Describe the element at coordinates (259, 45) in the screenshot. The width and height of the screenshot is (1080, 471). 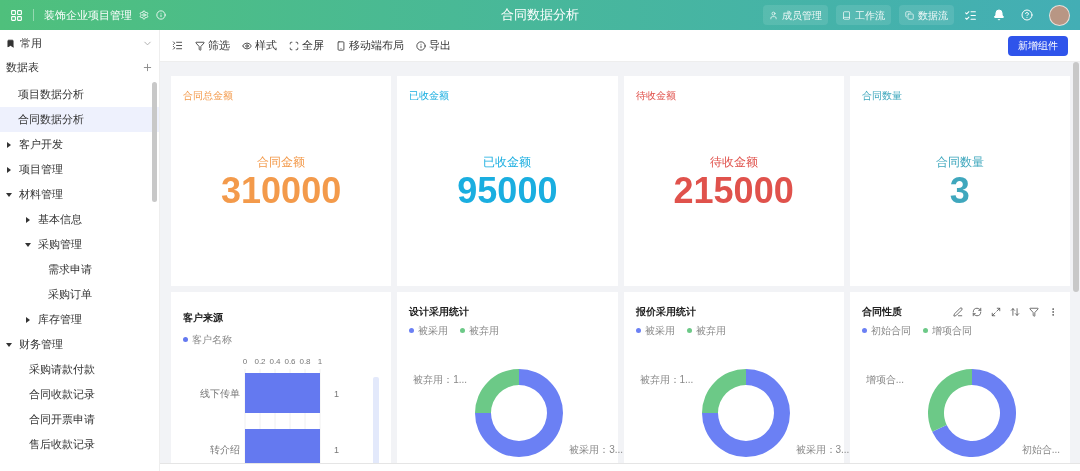
I see `toolbar-button: 样式` at that location.